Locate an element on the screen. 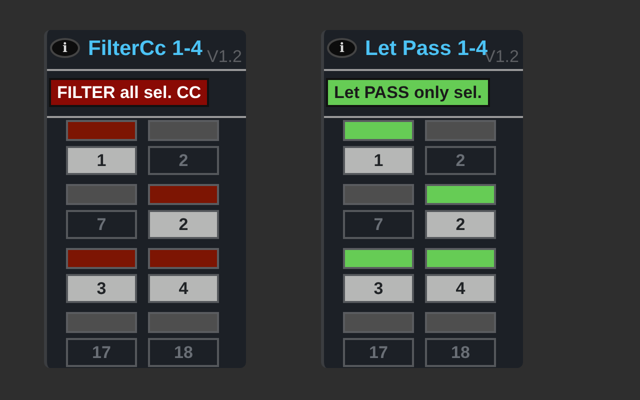 This screenshot has height=400, width=640. mode-button: Let PASS only sel. is located at coordinates (408, 92).